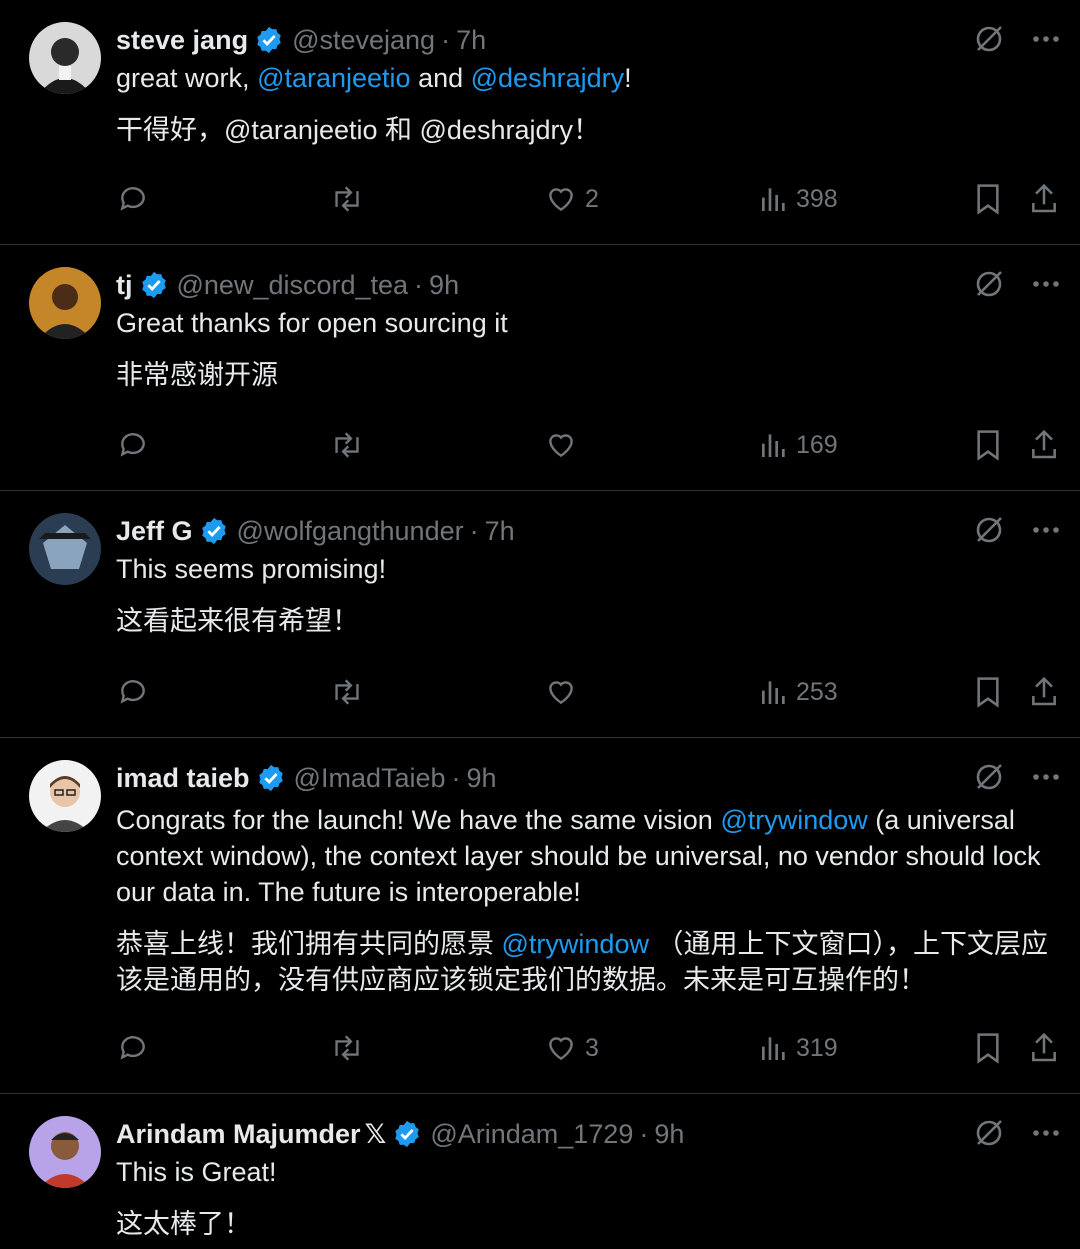 The image size is (1080, 1249). Describe the element at coordinates (154, 531) in the screenshot. I see `author-name: Jeff G` at that location.